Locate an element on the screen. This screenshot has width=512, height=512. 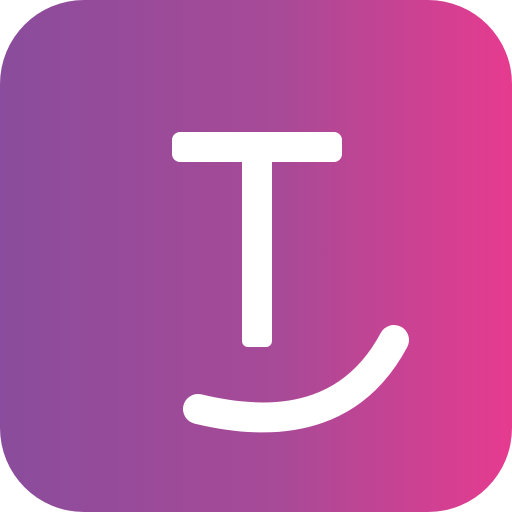
t-stem is located at coordinates (257, 243).